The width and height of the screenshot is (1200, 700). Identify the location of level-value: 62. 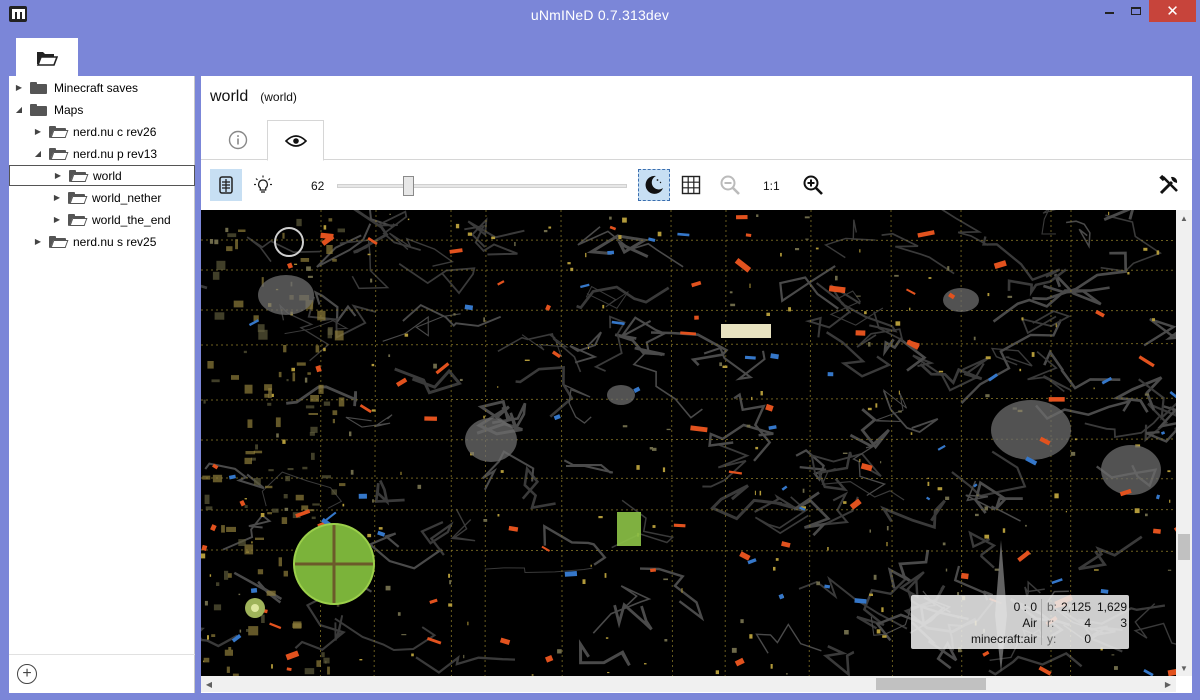
(318, 186).